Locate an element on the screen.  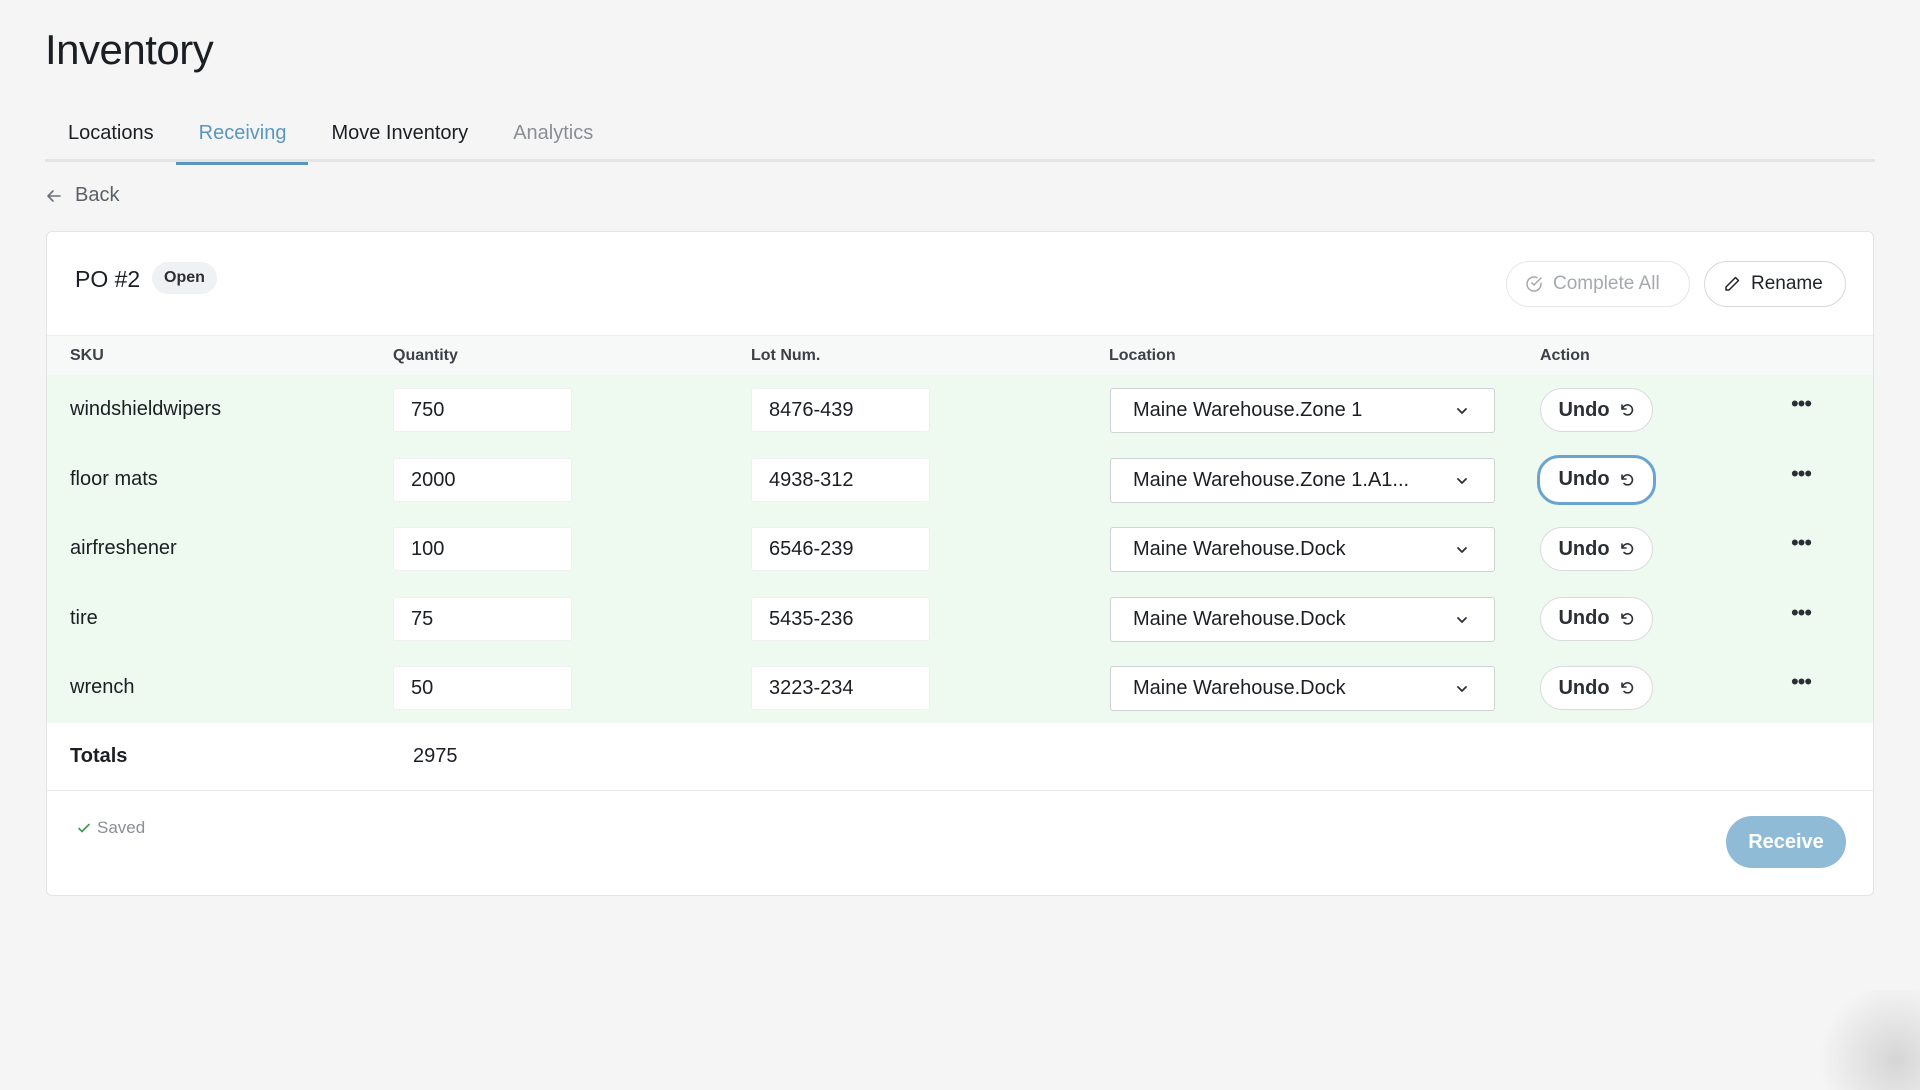
location-value: Maine Warehouse.Zone 1 is located at coordinates (1248, 410).